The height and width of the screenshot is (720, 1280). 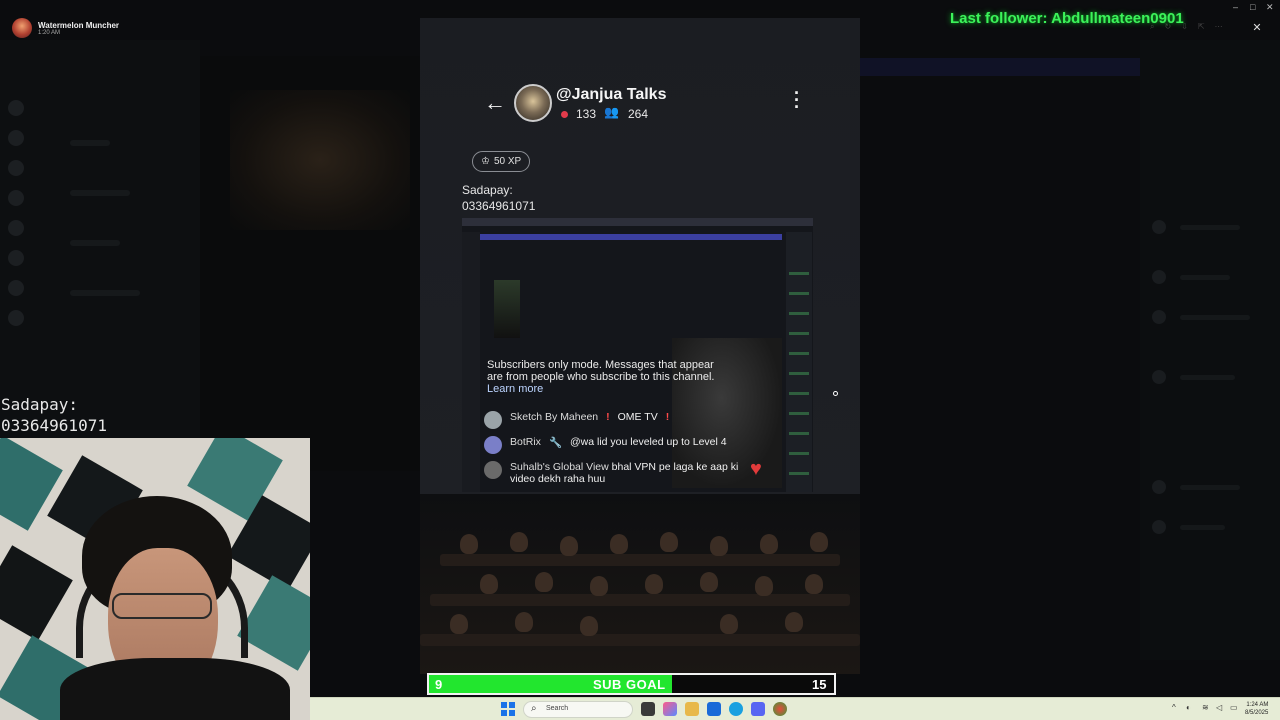 I want to click on chat-username: Sketch By Maheen, so click(x=554, y=417).